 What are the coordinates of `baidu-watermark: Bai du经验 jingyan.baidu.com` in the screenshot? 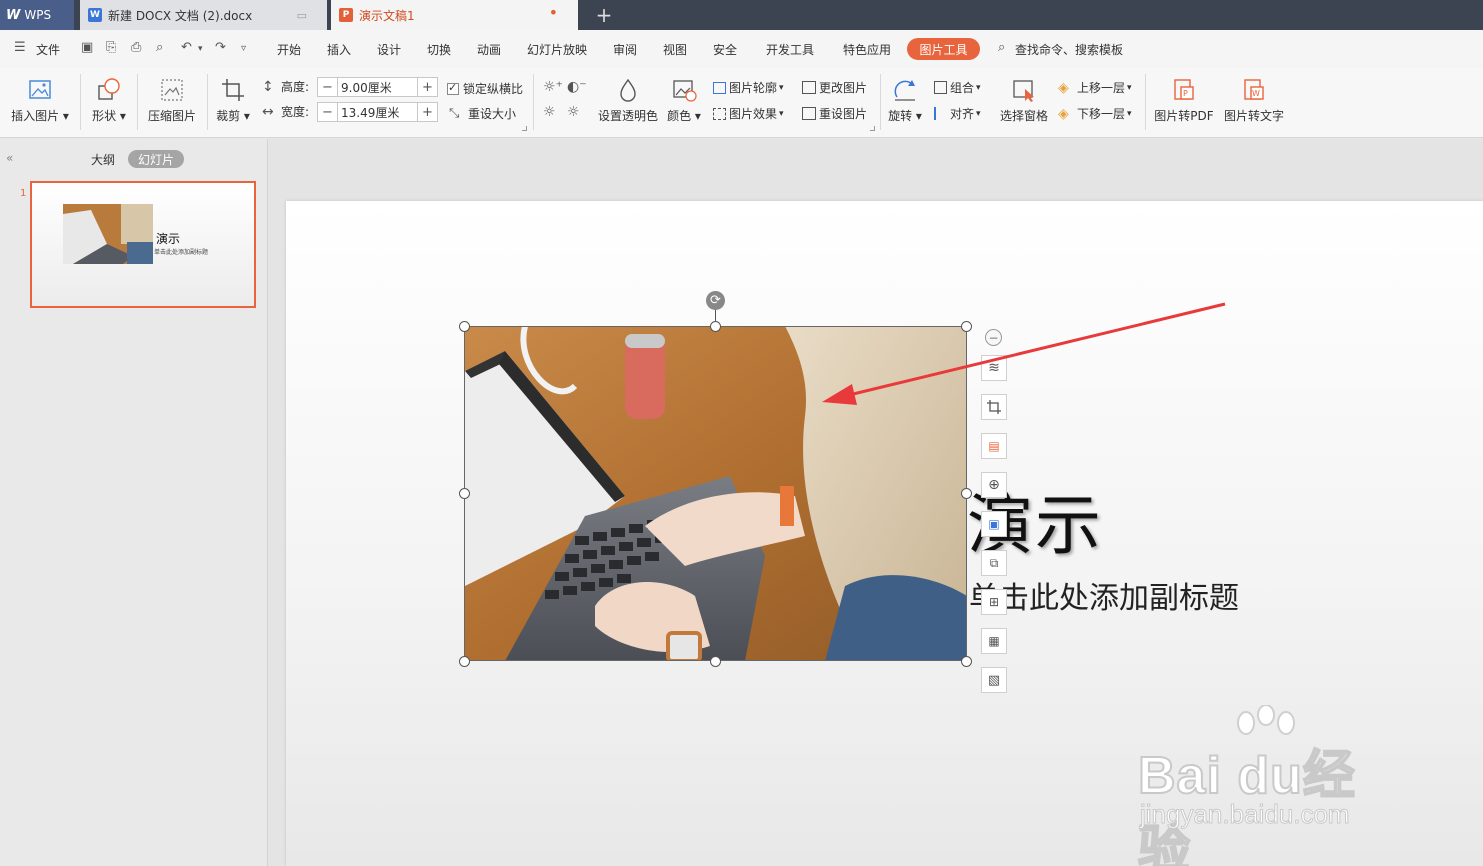 It's located at (1272, 785).